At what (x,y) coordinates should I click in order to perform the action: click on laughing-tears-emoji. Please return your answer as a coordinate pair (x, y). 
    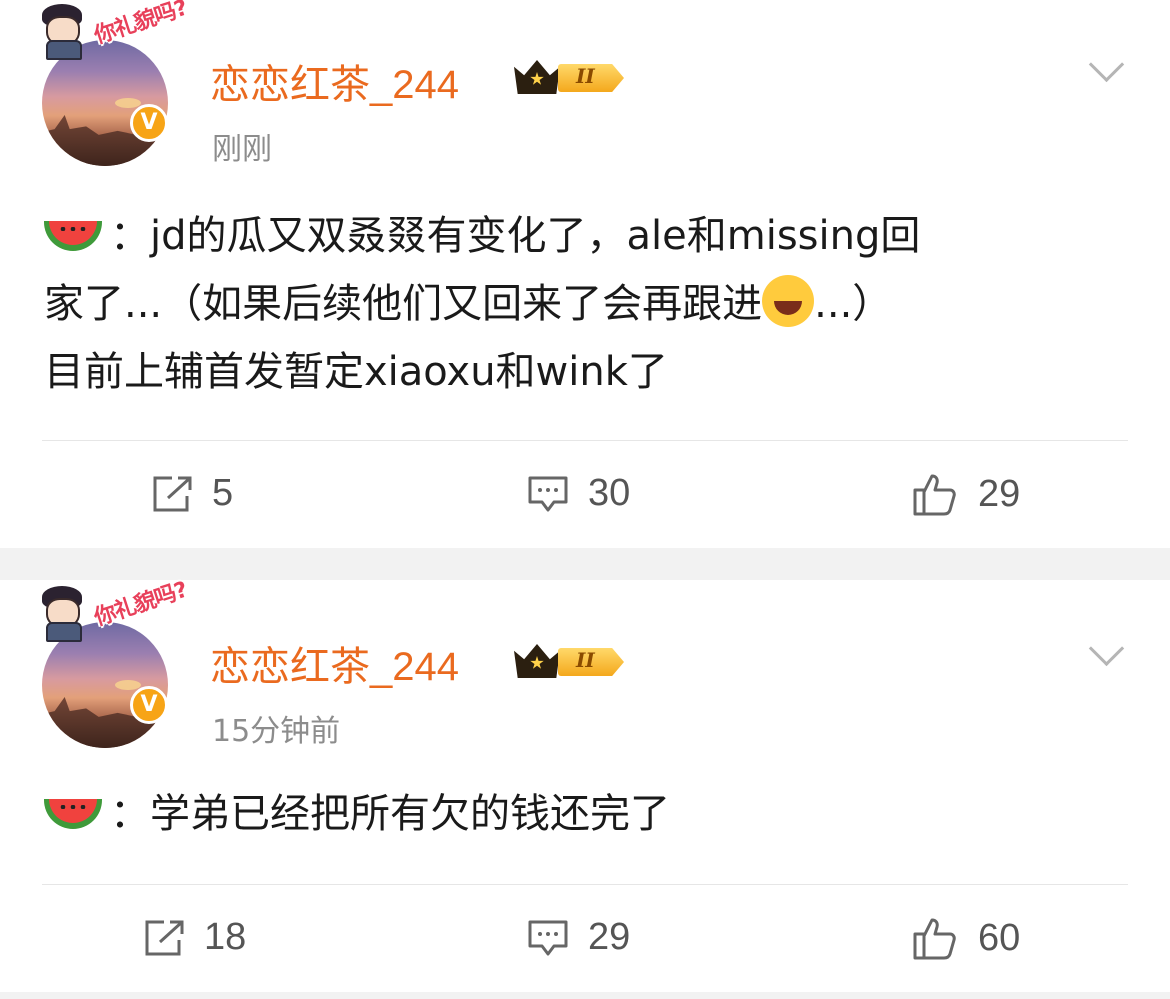
    Looking at the image, I should click on (788, 301).